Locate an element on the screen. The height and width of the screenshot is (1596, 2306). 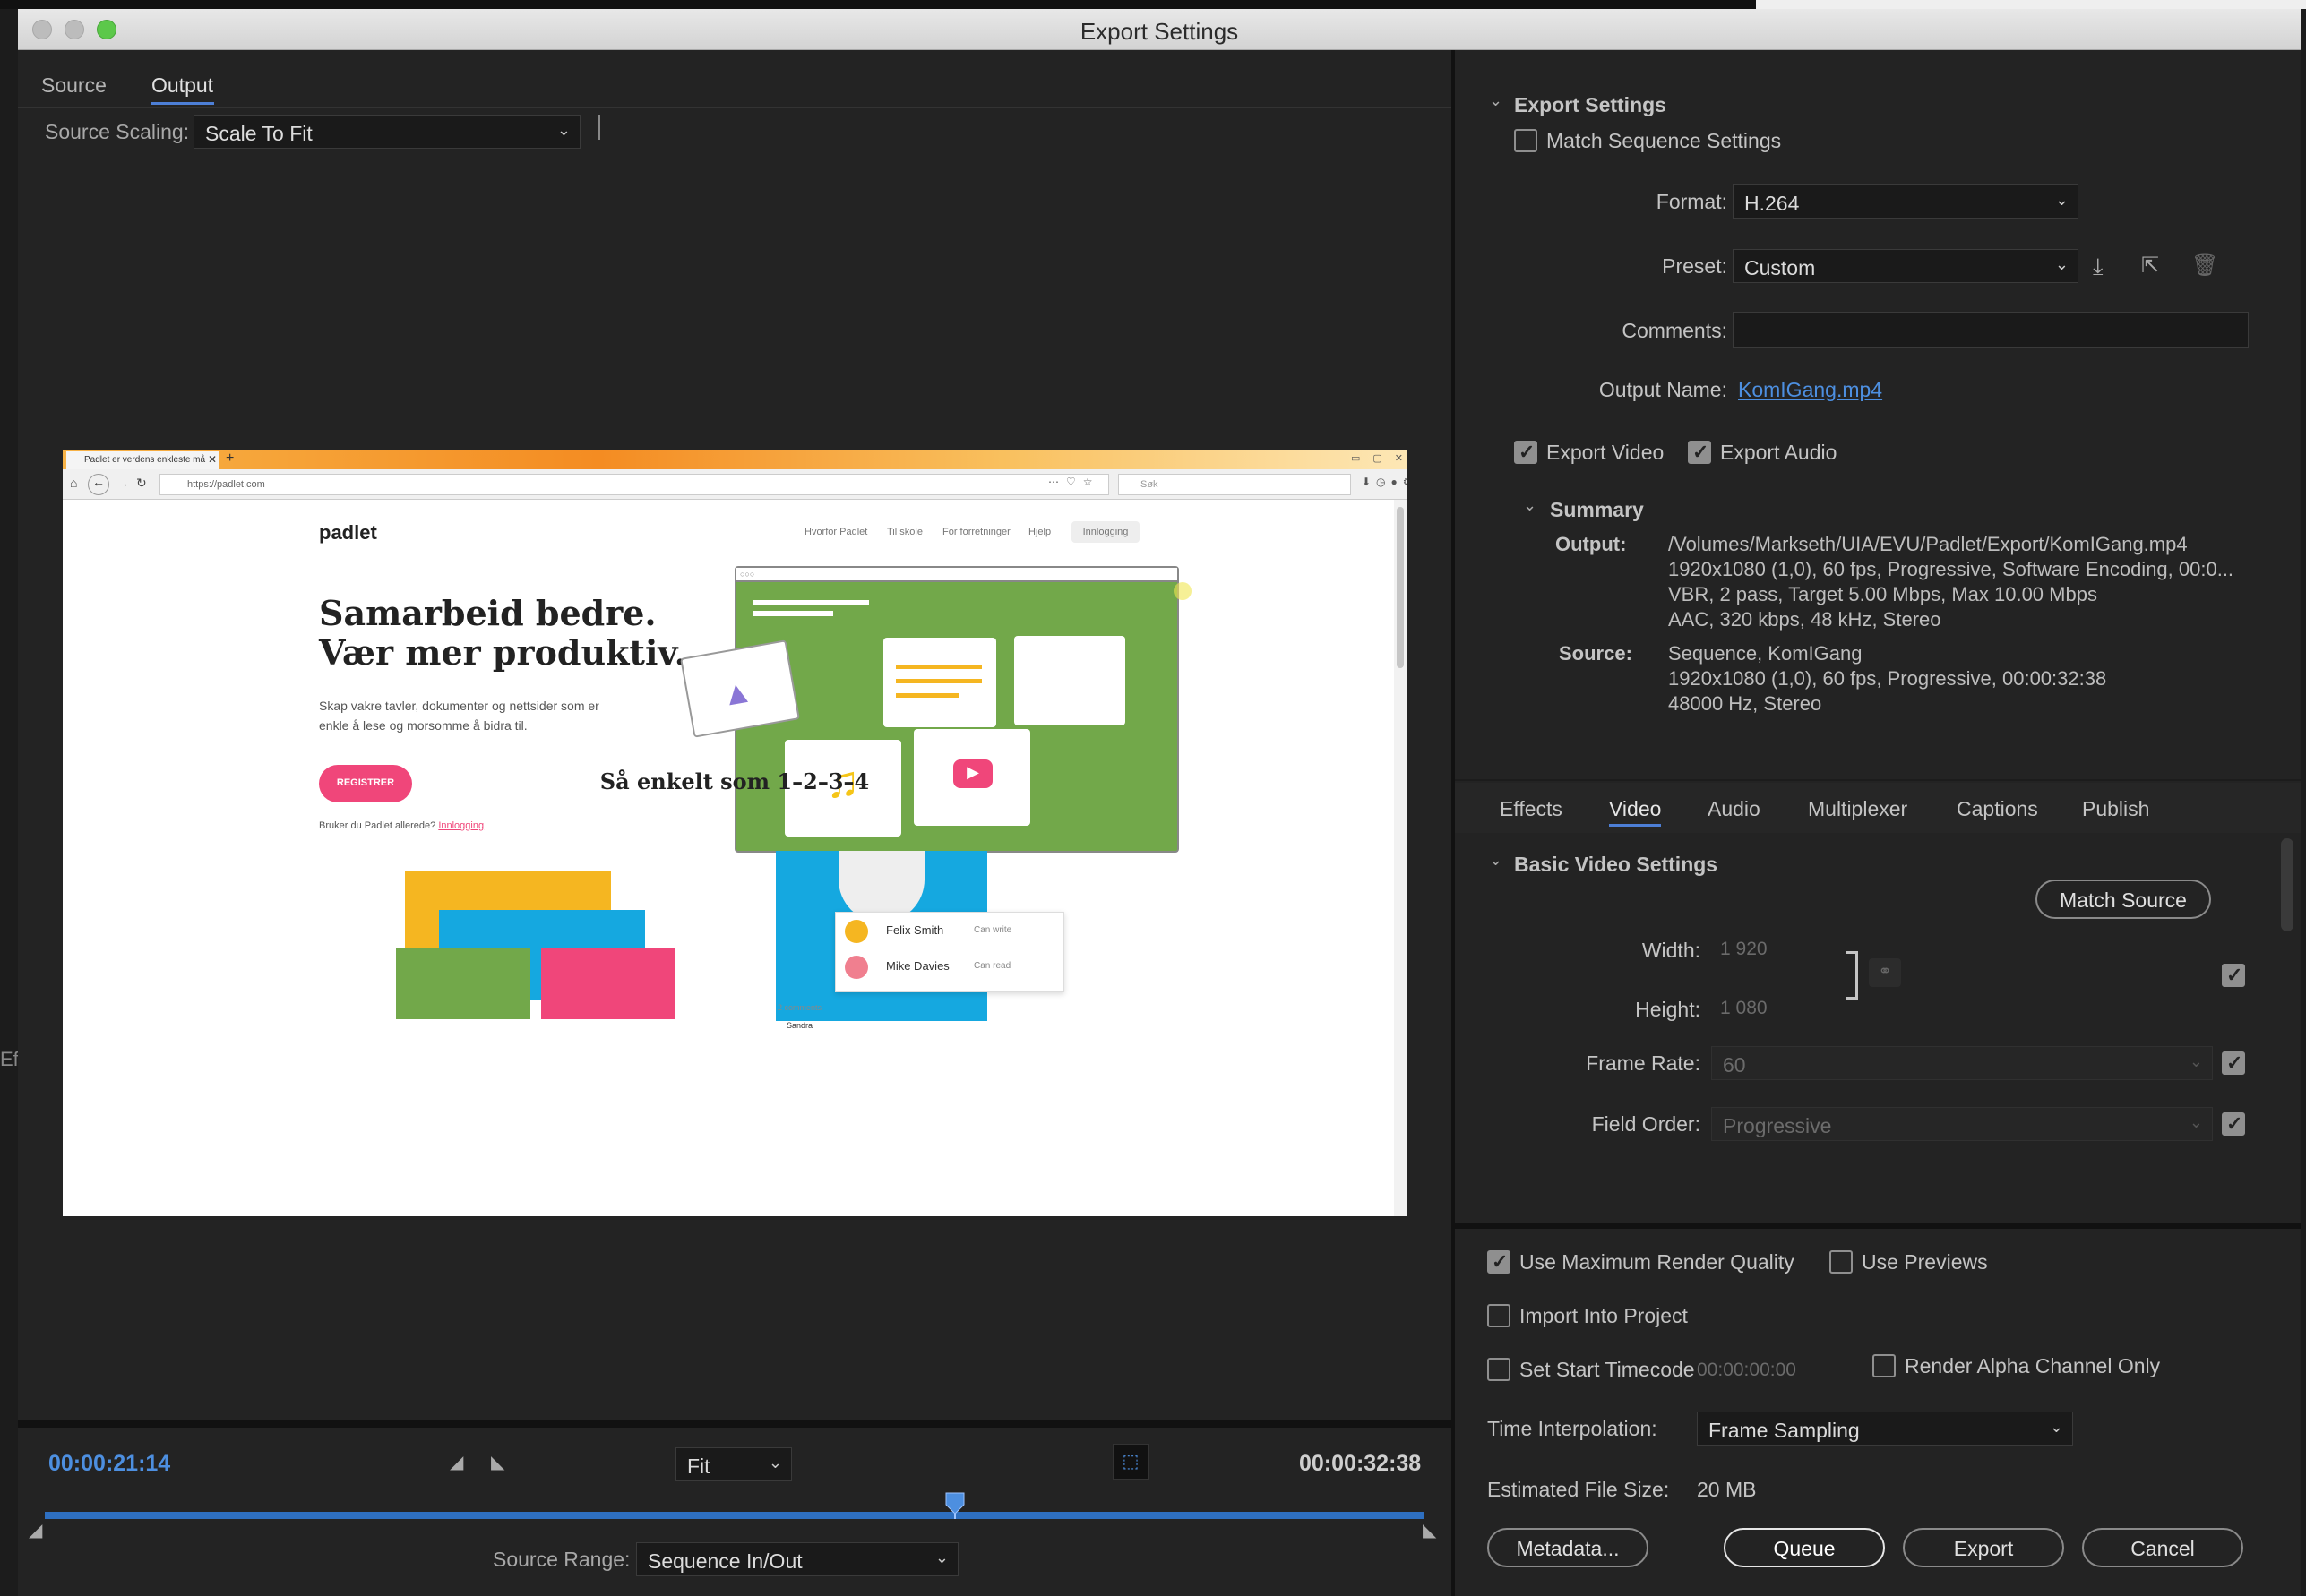
tab-video-underline is located at coordinates (1635, 826).